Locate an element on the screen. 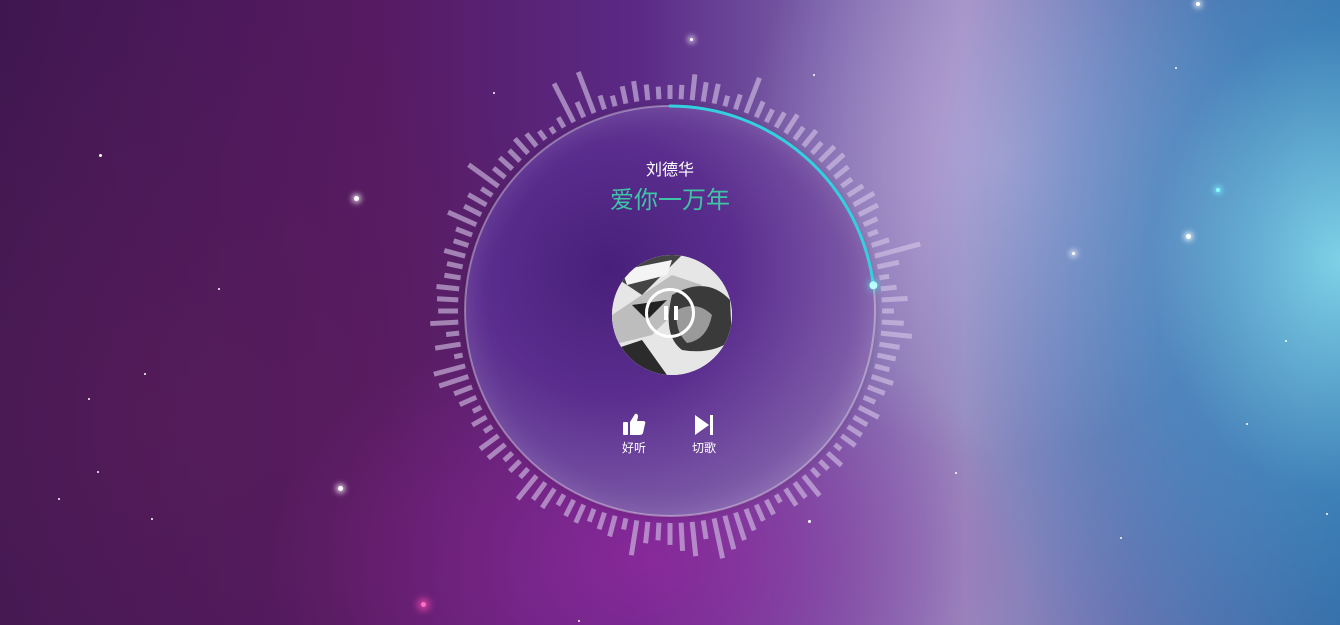 This screenshot has height=625, width=1340. like-button: 好听 is located at coordinates (634, 433).